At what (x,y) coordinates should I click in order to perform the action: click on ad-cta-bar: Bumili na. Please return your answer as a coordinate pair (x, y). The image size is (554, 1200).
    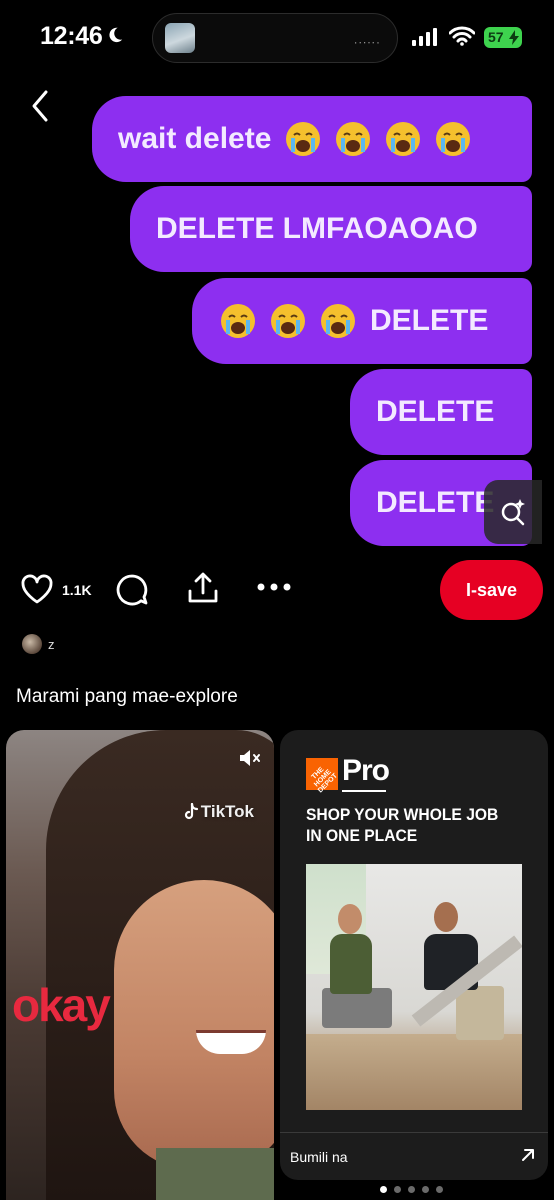
    Looking at the image, I should click on (414, 1156).